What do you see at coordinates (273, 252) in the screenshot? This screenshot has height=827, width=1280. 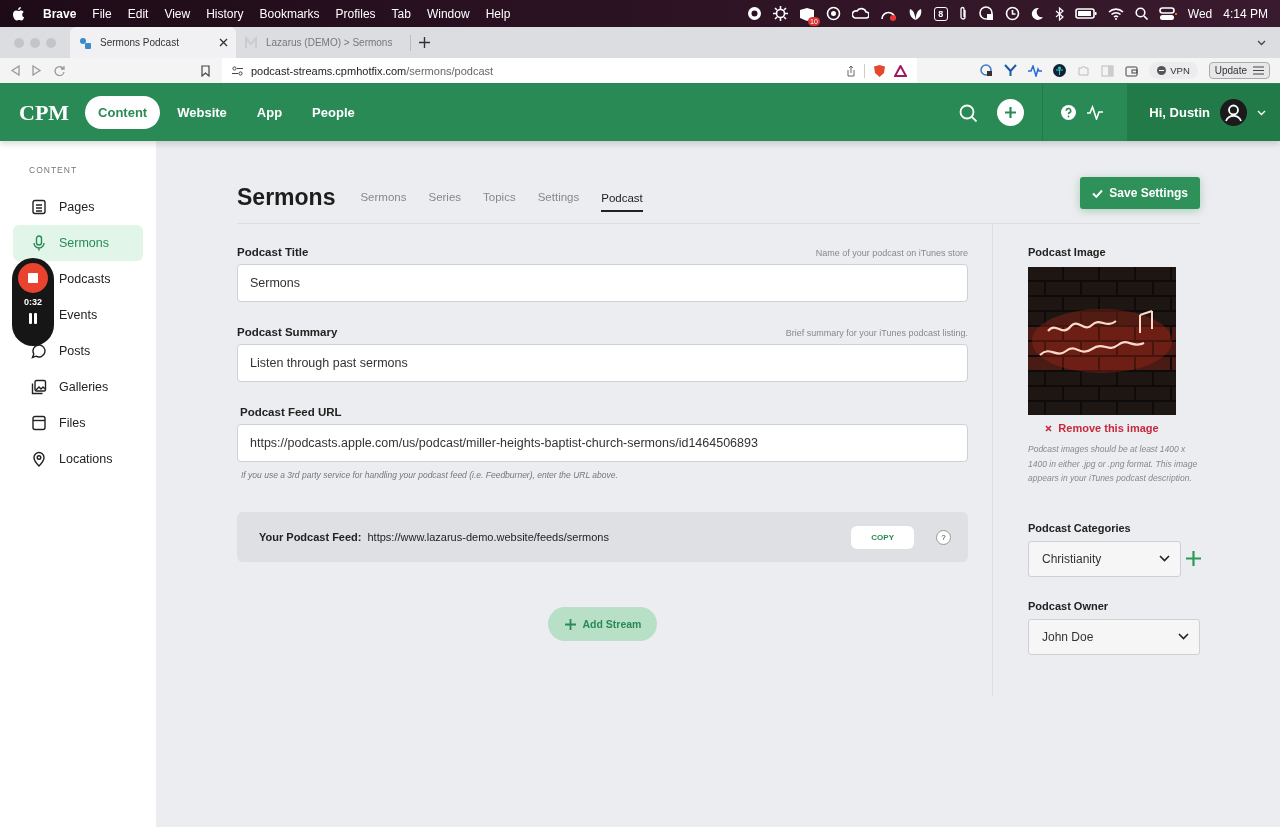 I see `field-label: Podcast Title` at bounding box center [273, 252].